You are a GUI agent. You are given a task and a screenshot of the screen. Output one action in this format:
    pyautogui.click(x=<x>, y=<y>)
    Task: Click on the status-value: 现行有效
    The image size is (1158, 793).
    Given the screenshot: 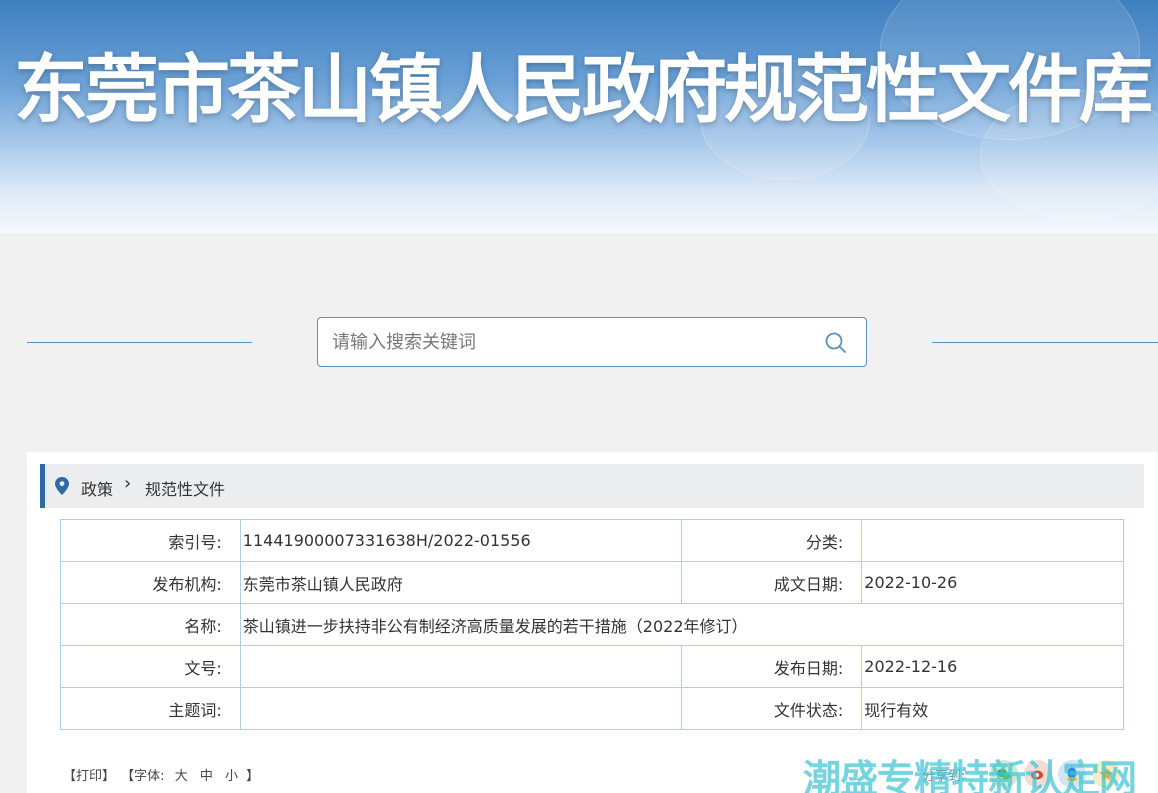 What is the action you would take?
    pyautogui.click(x=992, y=708)
    